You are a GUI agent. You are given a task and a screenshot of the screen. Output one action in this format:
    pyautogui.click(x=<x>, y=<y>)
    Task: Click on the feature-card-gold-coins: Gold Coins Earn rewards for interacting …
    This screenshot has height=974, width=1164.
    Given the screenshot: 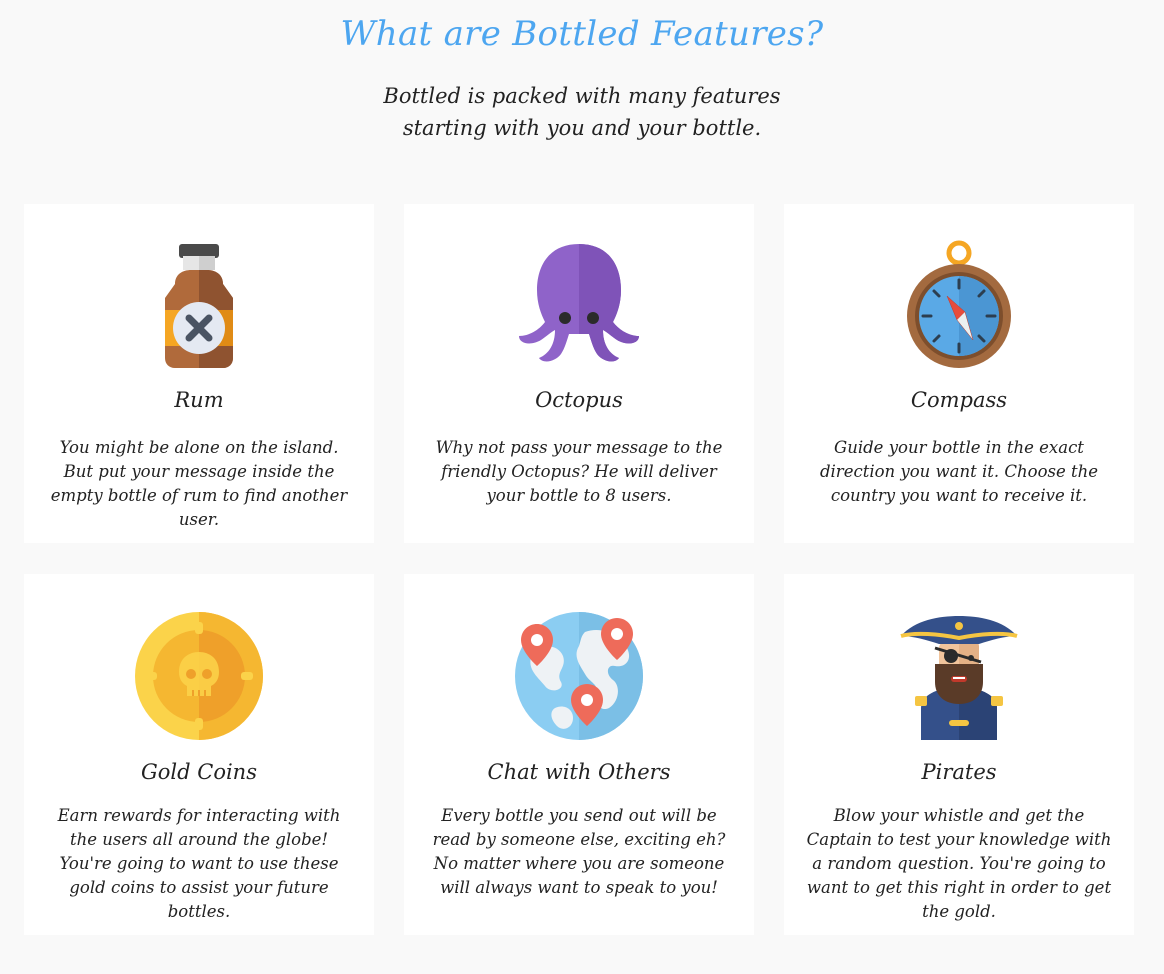 What is the action you would take?
    pyautogui.click(x=199, y=754)
    